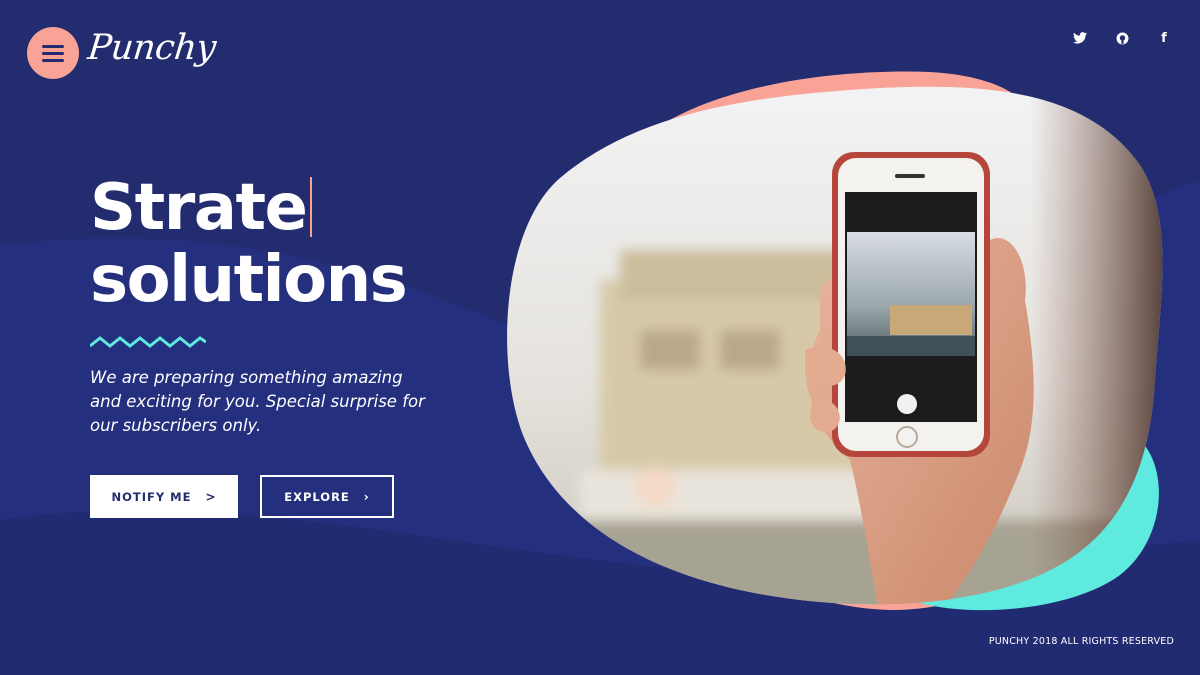 This screenshot has width=1200, height=675. Describe the element at coordinates (152, 48) in the screenshot. I see `brand-logo: Punchy` at that location.